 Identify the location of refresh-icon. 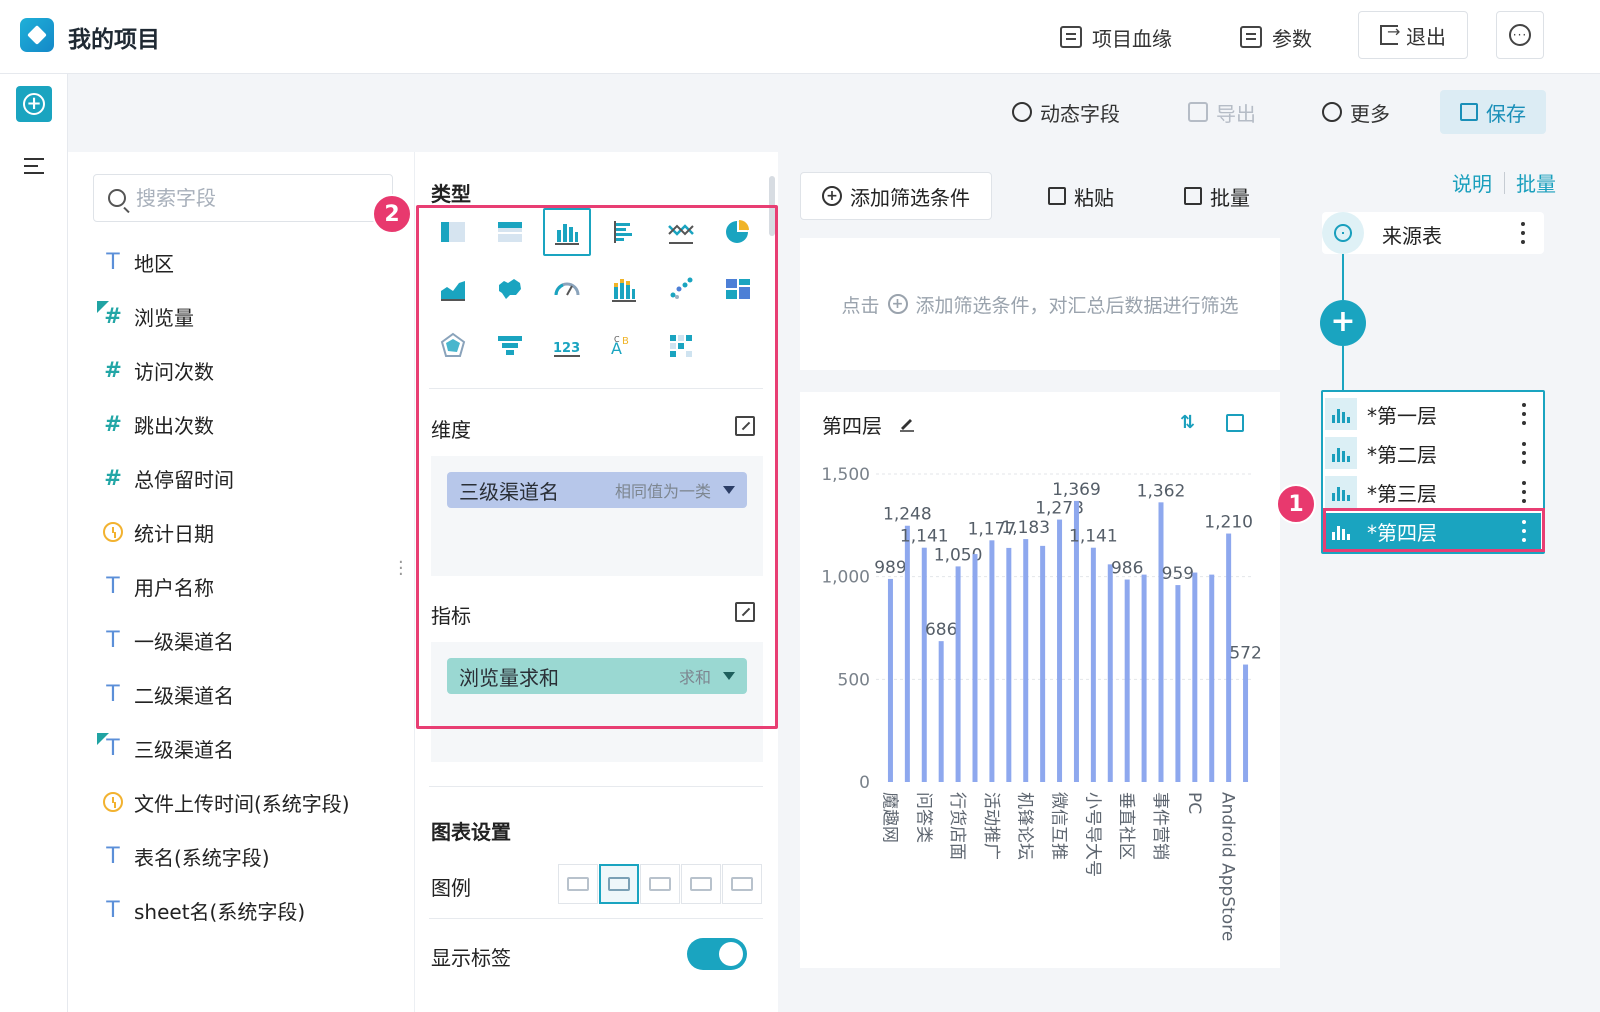
(1022, 112).